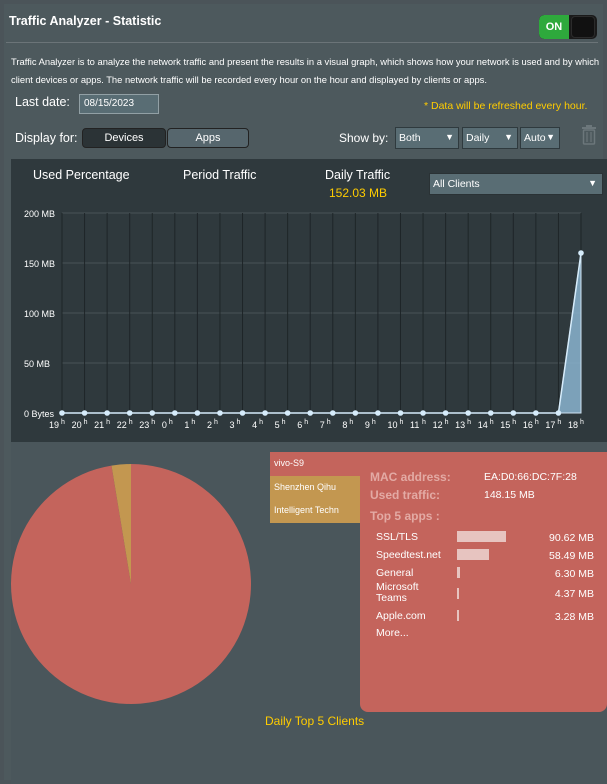  Describe the element at coordinates (164, 425) in the screenshot. I see `x-tick-label: 0` at that location.